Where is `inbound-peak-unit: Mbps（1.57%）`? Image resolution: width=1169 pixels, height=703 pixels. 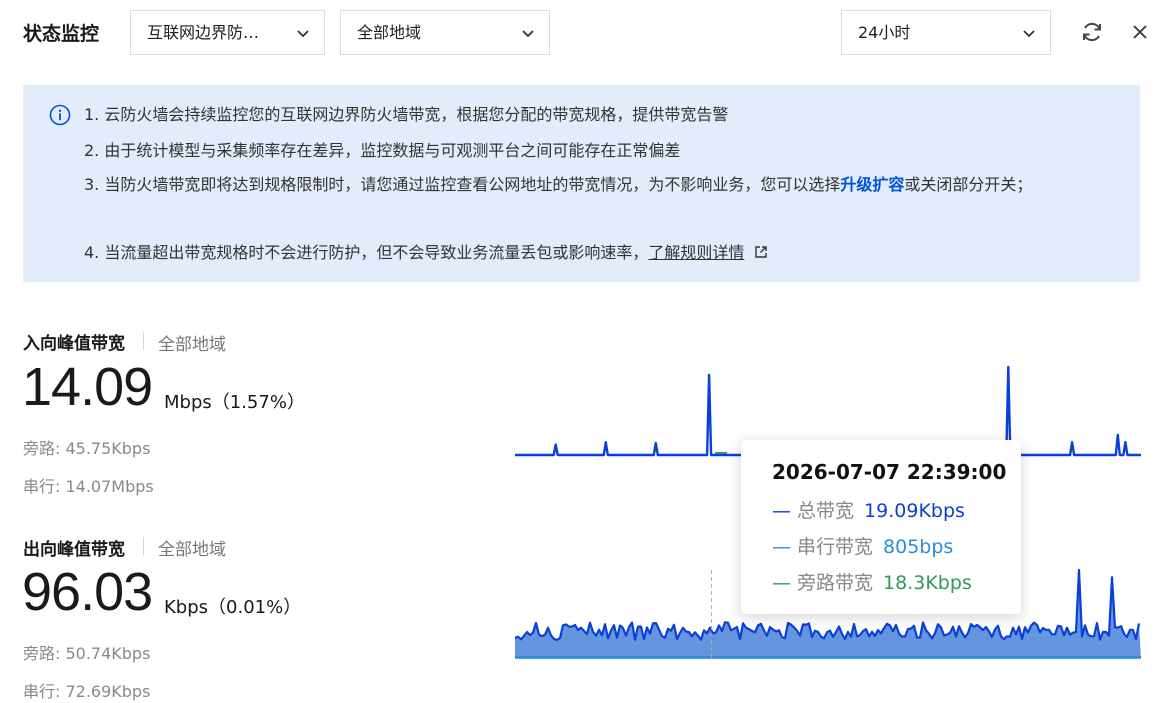
inbound-peak-unit: Mbps（1.57%） is located at coordinates (234, 402).